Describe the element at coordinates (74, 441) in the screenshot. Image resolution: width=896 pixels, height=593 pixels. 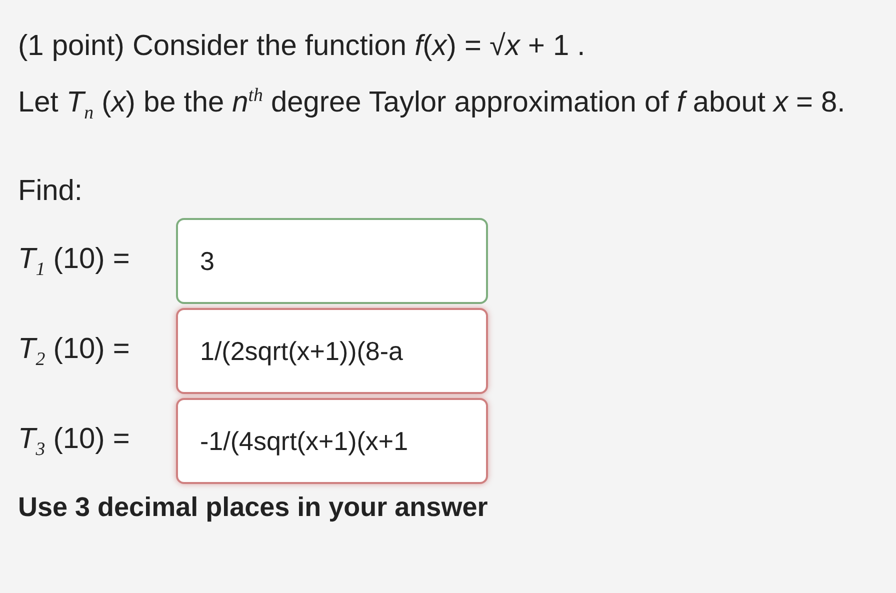
I see `answer-label: T$_{3}$ (10) =` at that location.